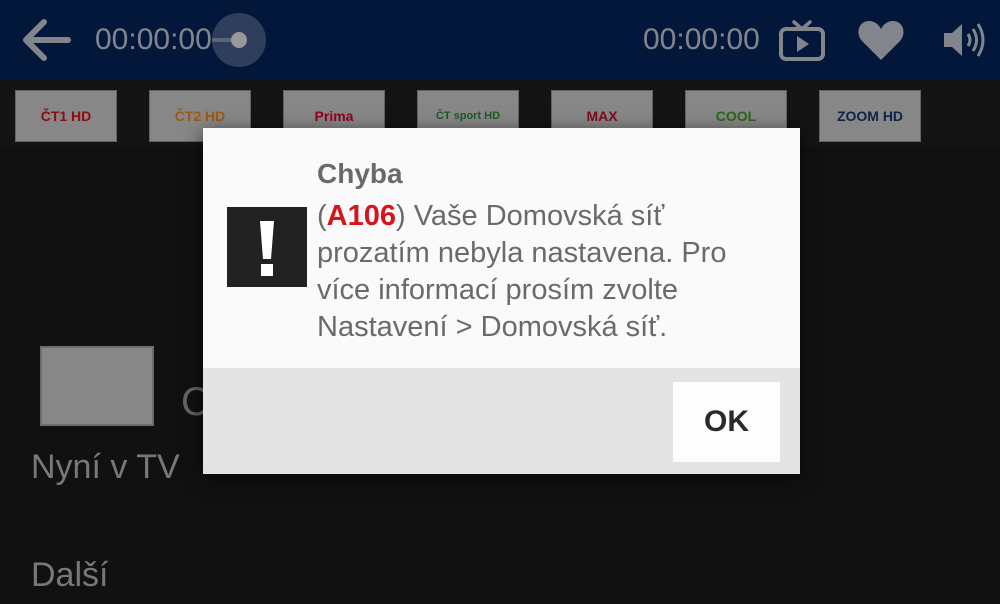 This screenshot has height=604, width=1000. Describe the element at coordinates (267, 247) in the screenshot. I see `exclamation-icon` at that location.